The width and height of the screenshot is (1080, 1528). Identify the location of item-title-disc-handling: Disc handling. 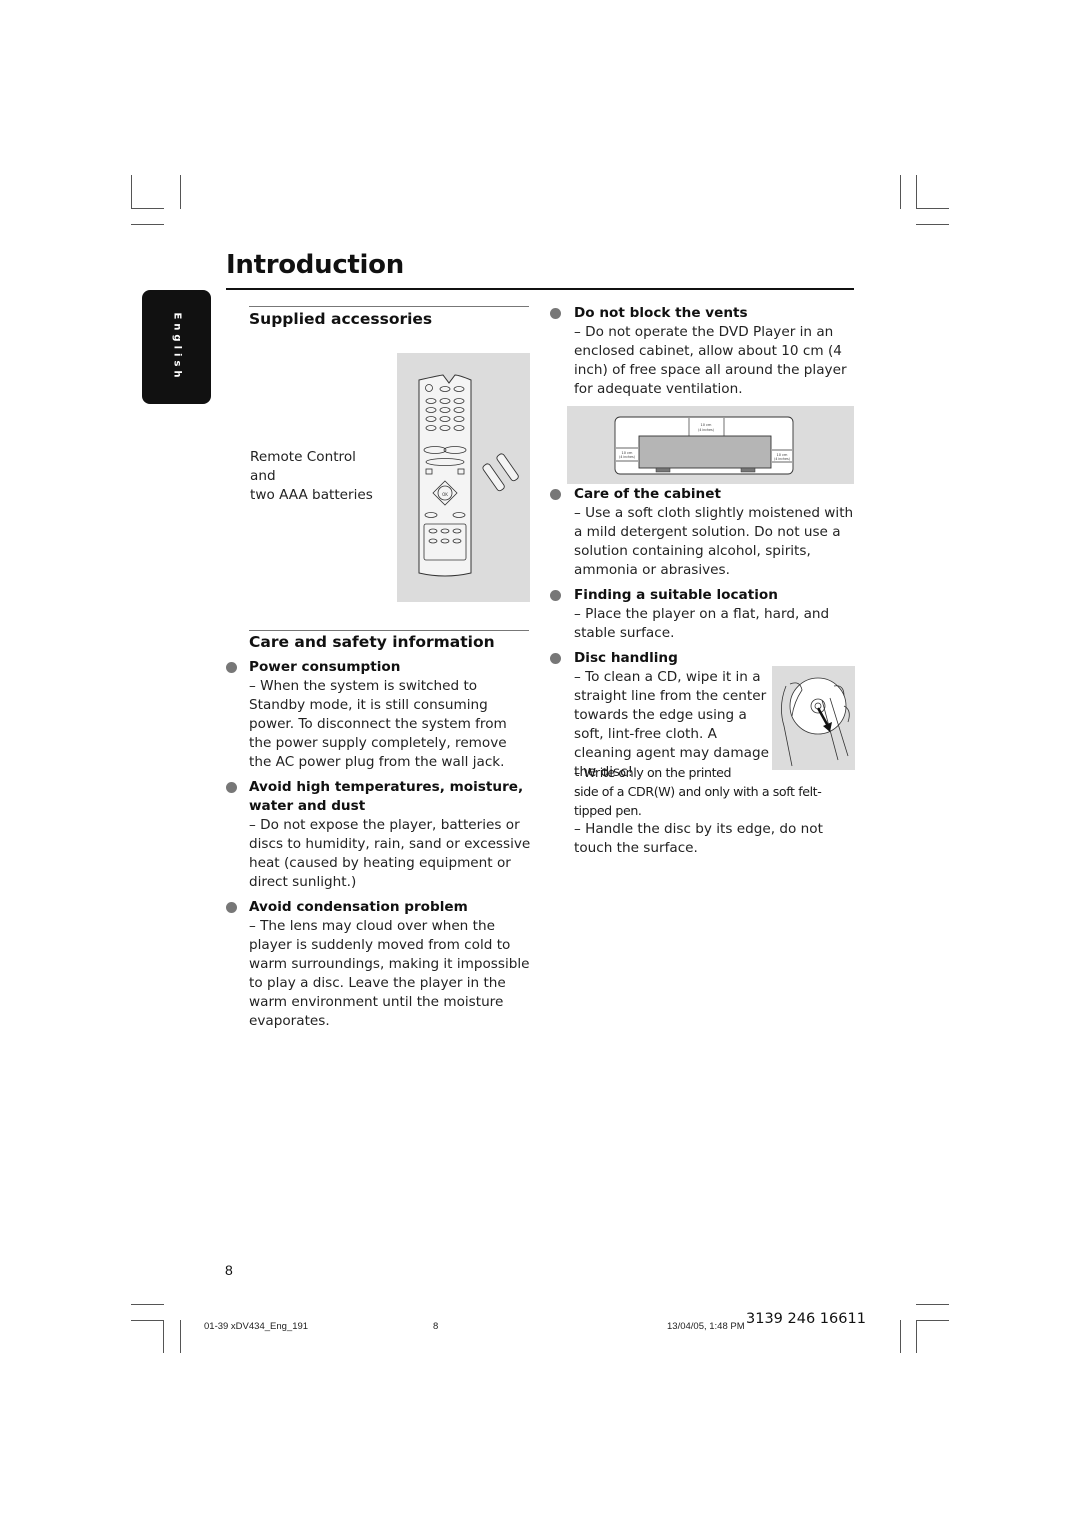
(626, 658).